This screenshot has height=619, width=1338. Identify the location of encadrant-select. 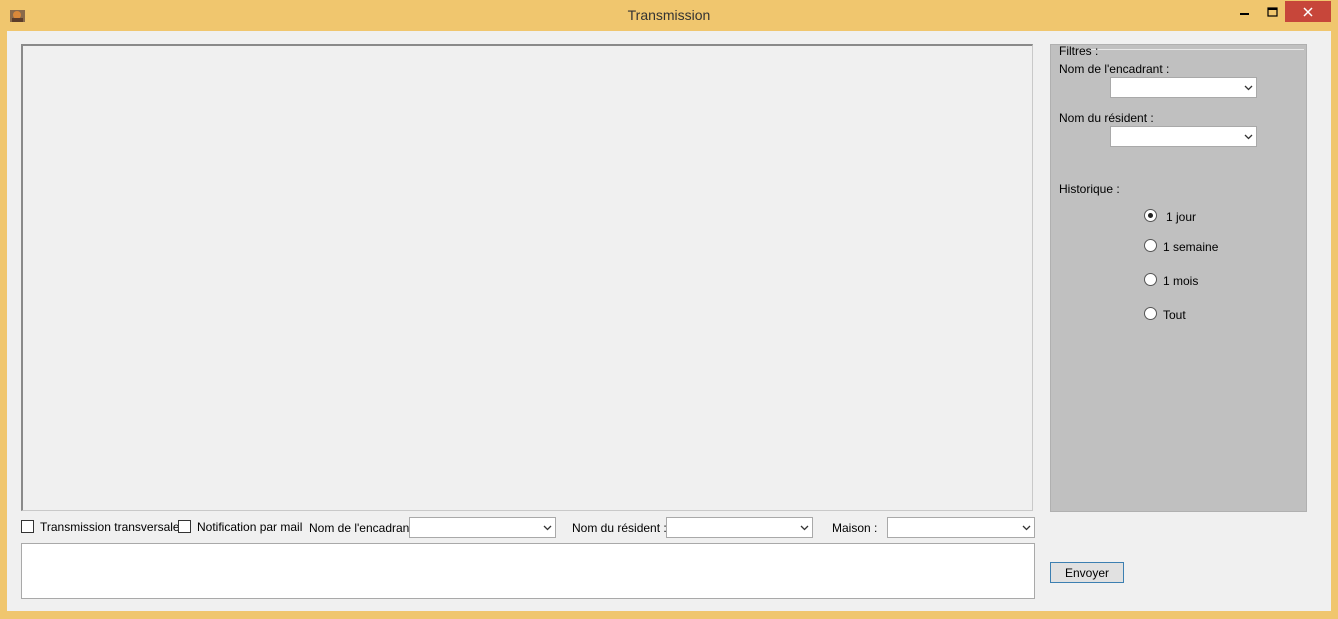
(482, 527).